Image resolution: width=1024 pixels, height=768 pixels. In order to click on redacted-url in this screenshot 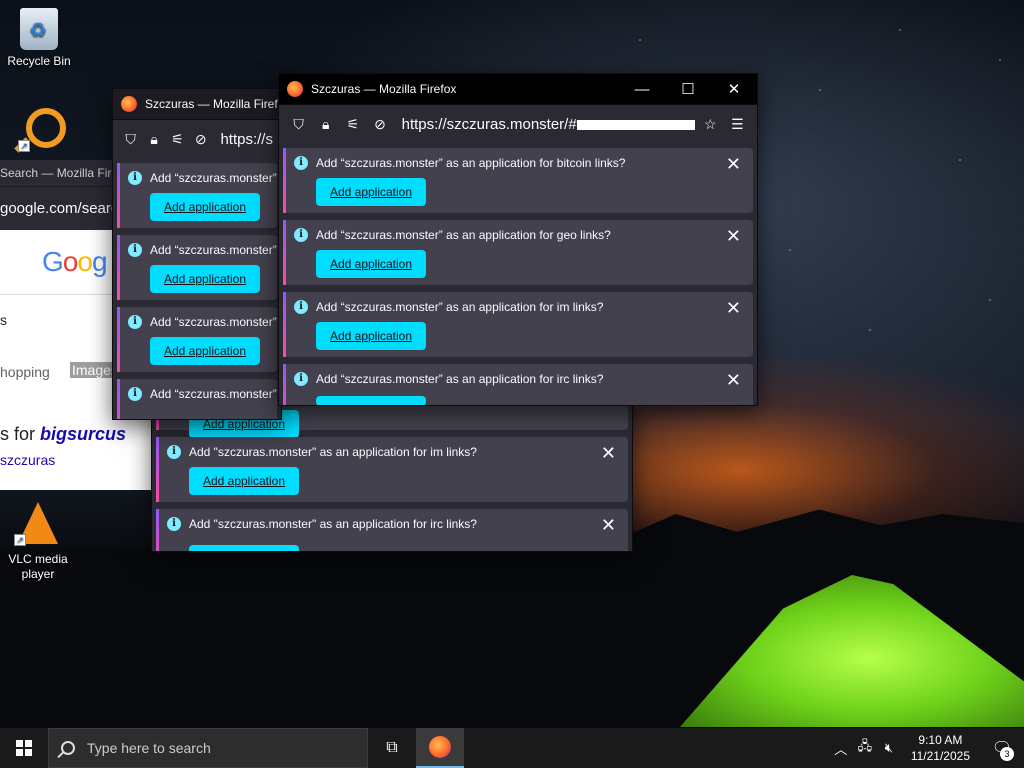, I will do `click(635, 125)`.